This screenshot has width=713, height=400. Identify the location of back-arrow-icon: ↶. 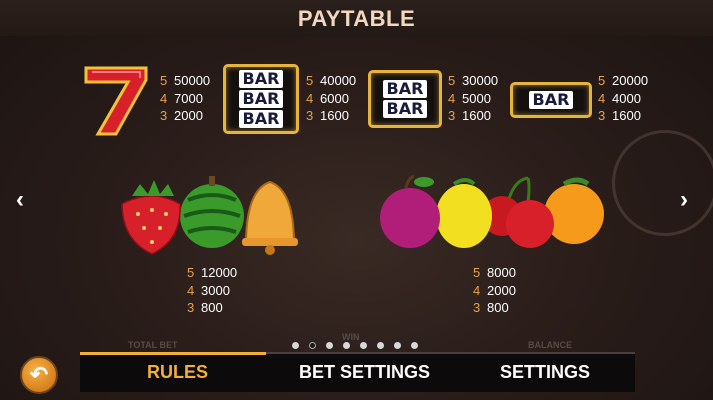
(39, 375).